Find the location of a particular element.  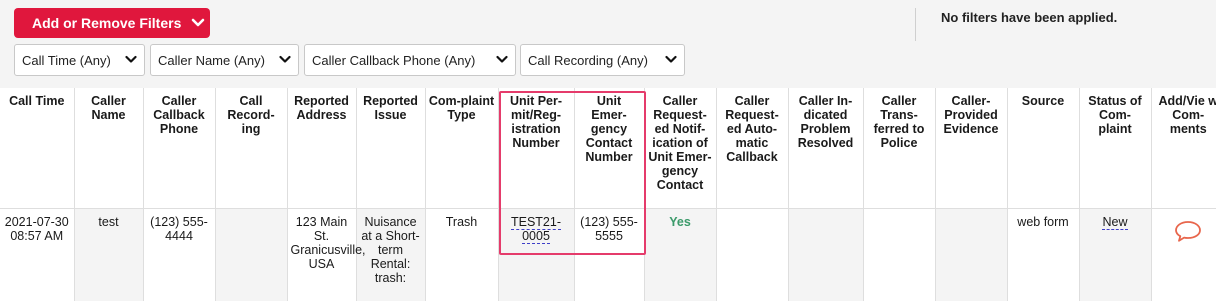

column-header-caller-callback-phone: Caller Callback Phone is located at coordinates (179, 148).